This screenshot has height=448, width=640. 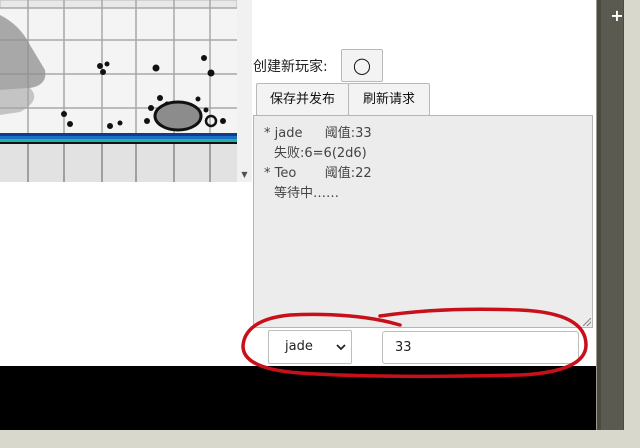 What do you see at coordinates (389, 99) in the screenshot?
I see `refresh-request-button: 刷新请求` at bounding box center [389, 99].